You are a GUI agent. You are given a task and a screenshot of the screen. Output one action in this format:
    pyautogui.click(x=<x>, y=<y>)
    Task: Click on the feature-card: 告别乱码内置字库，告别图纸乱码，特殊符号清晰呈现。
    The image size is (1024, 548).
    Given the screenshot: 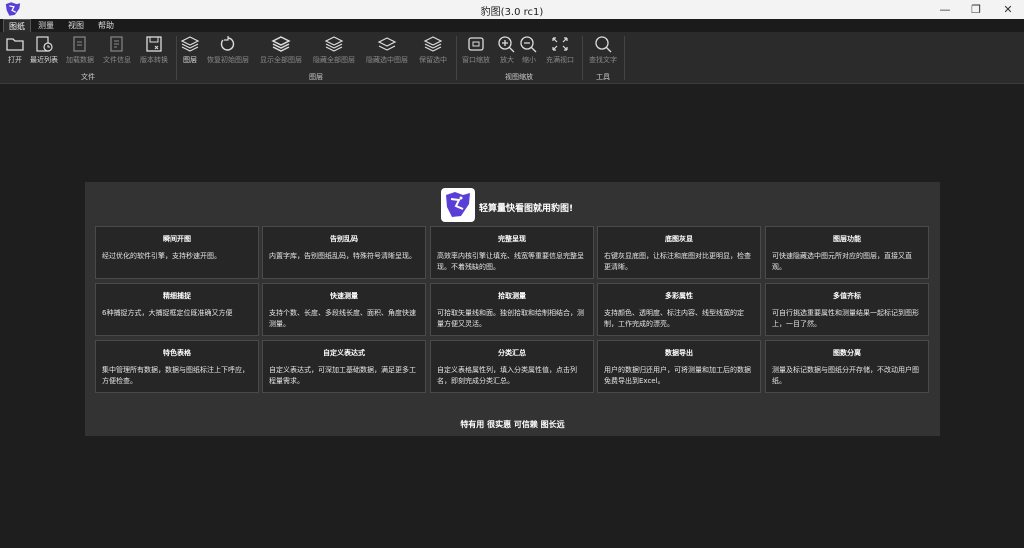 What is the action you would take?
    pyautogui.click(x=344, y=252)
    